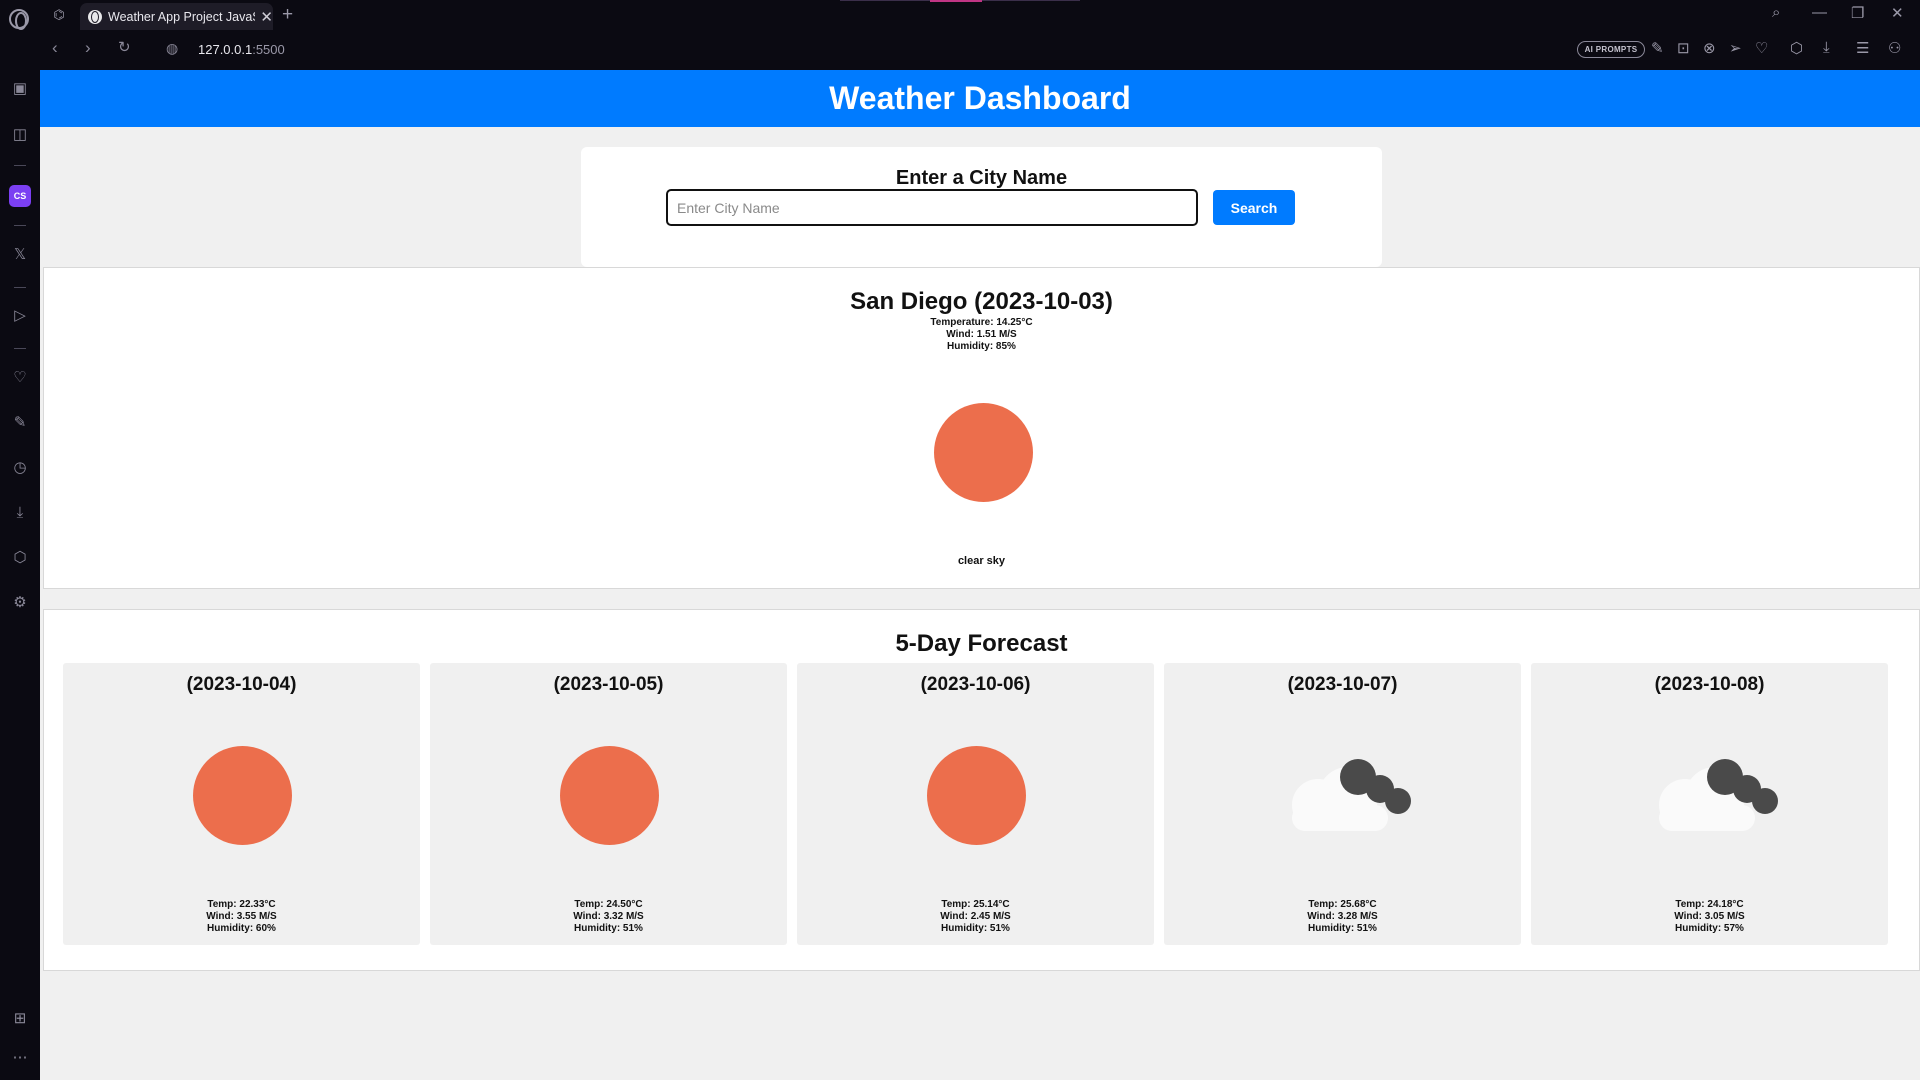 Image resolution: width=1920 pixels, height=1080 pixels. Describe the element at coordinates (980, 98) in the screenshot. I see `page-title: Weather Dashboard` at that location.